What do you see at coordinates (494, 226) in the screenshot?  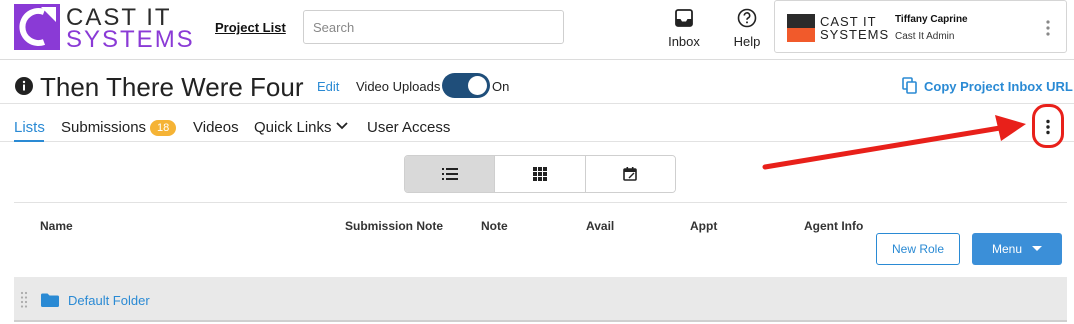 I see `column-header-note: Note` at bounding box center [494, 226].